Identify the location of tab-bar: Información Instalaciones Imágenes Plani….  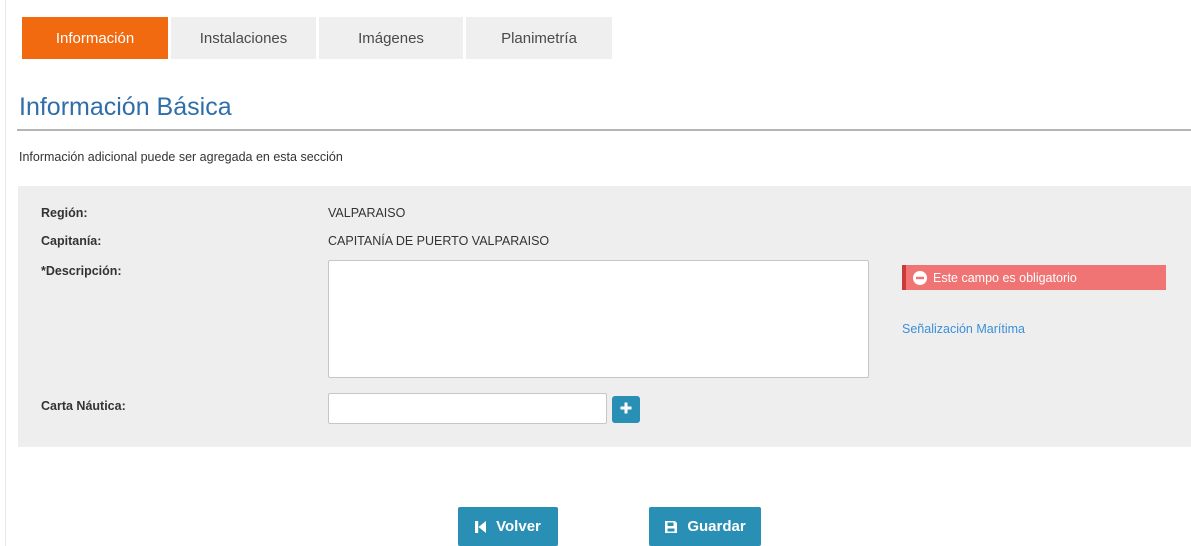
(318, 38).